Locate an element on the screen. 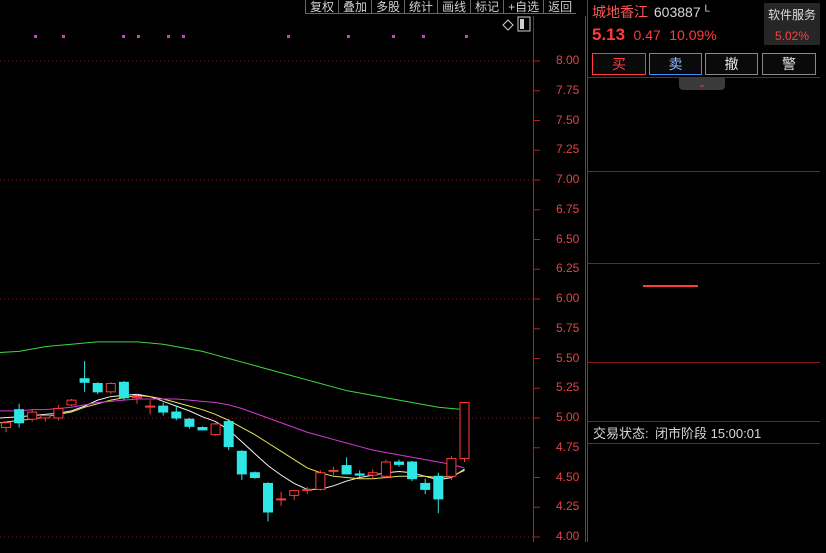  trade-status-label: 交易状态: is located at coordinates (621, 433).